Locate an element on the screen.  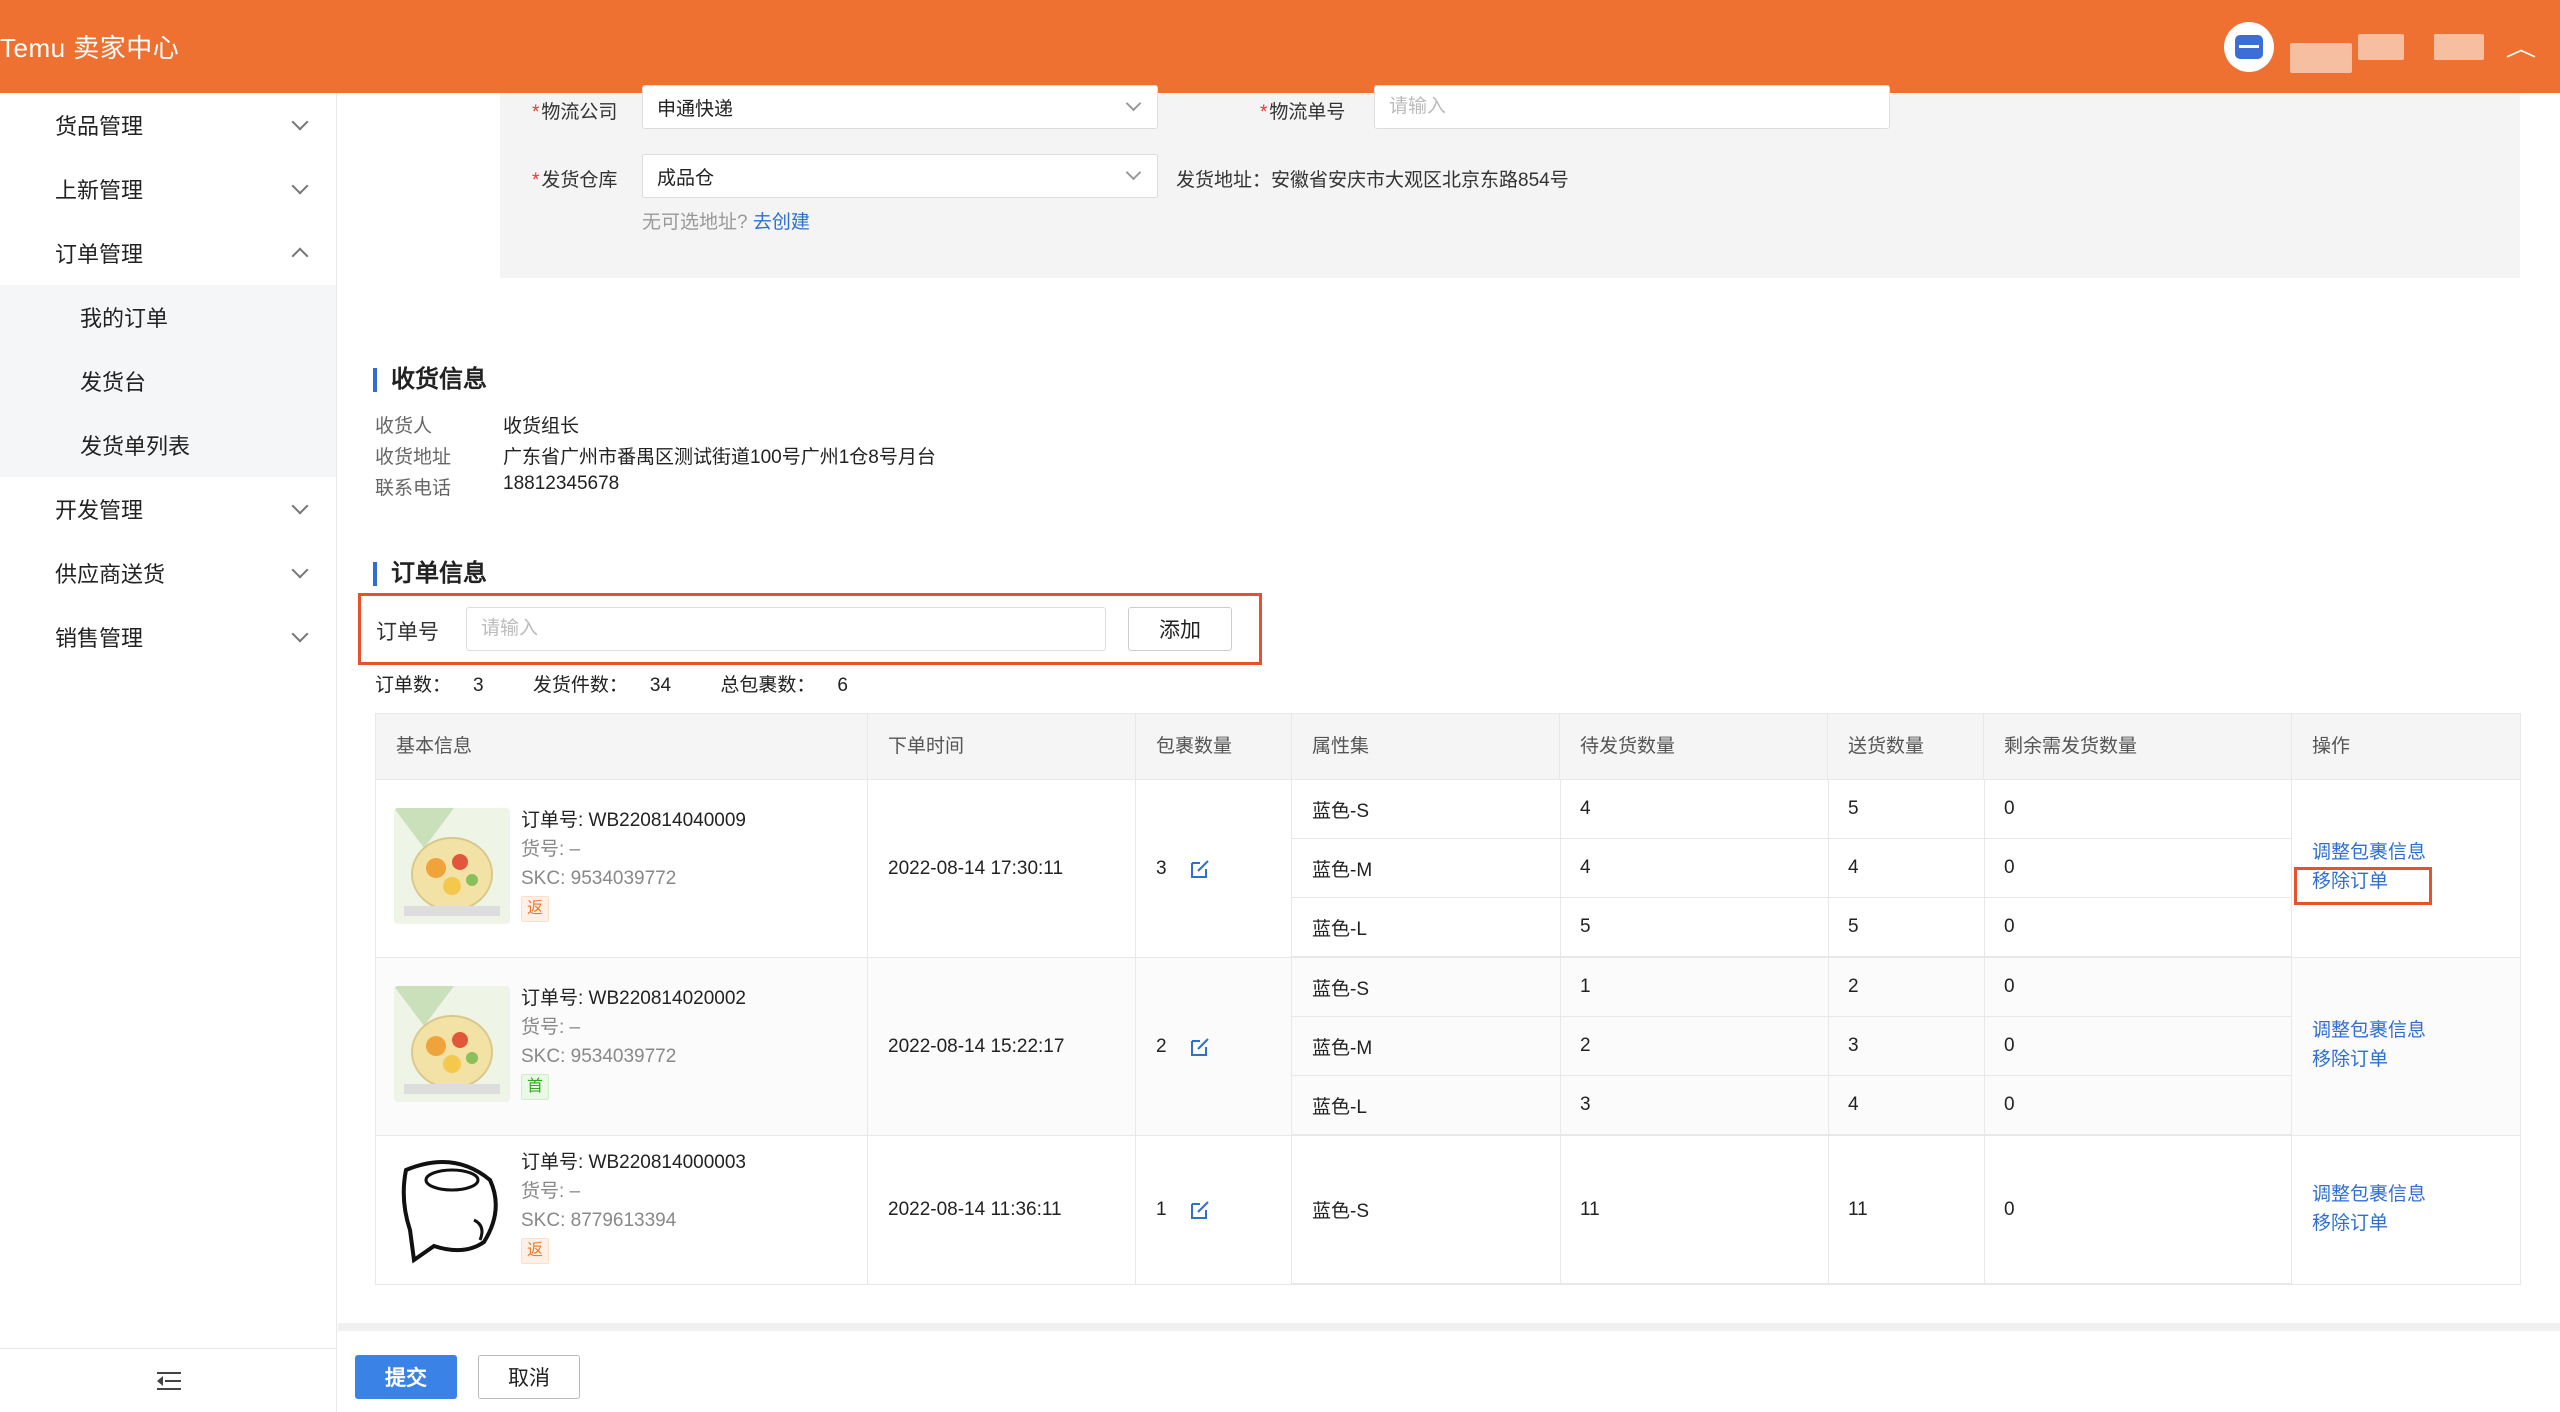
sidebar-footer is located at coordinates (168, 1380).